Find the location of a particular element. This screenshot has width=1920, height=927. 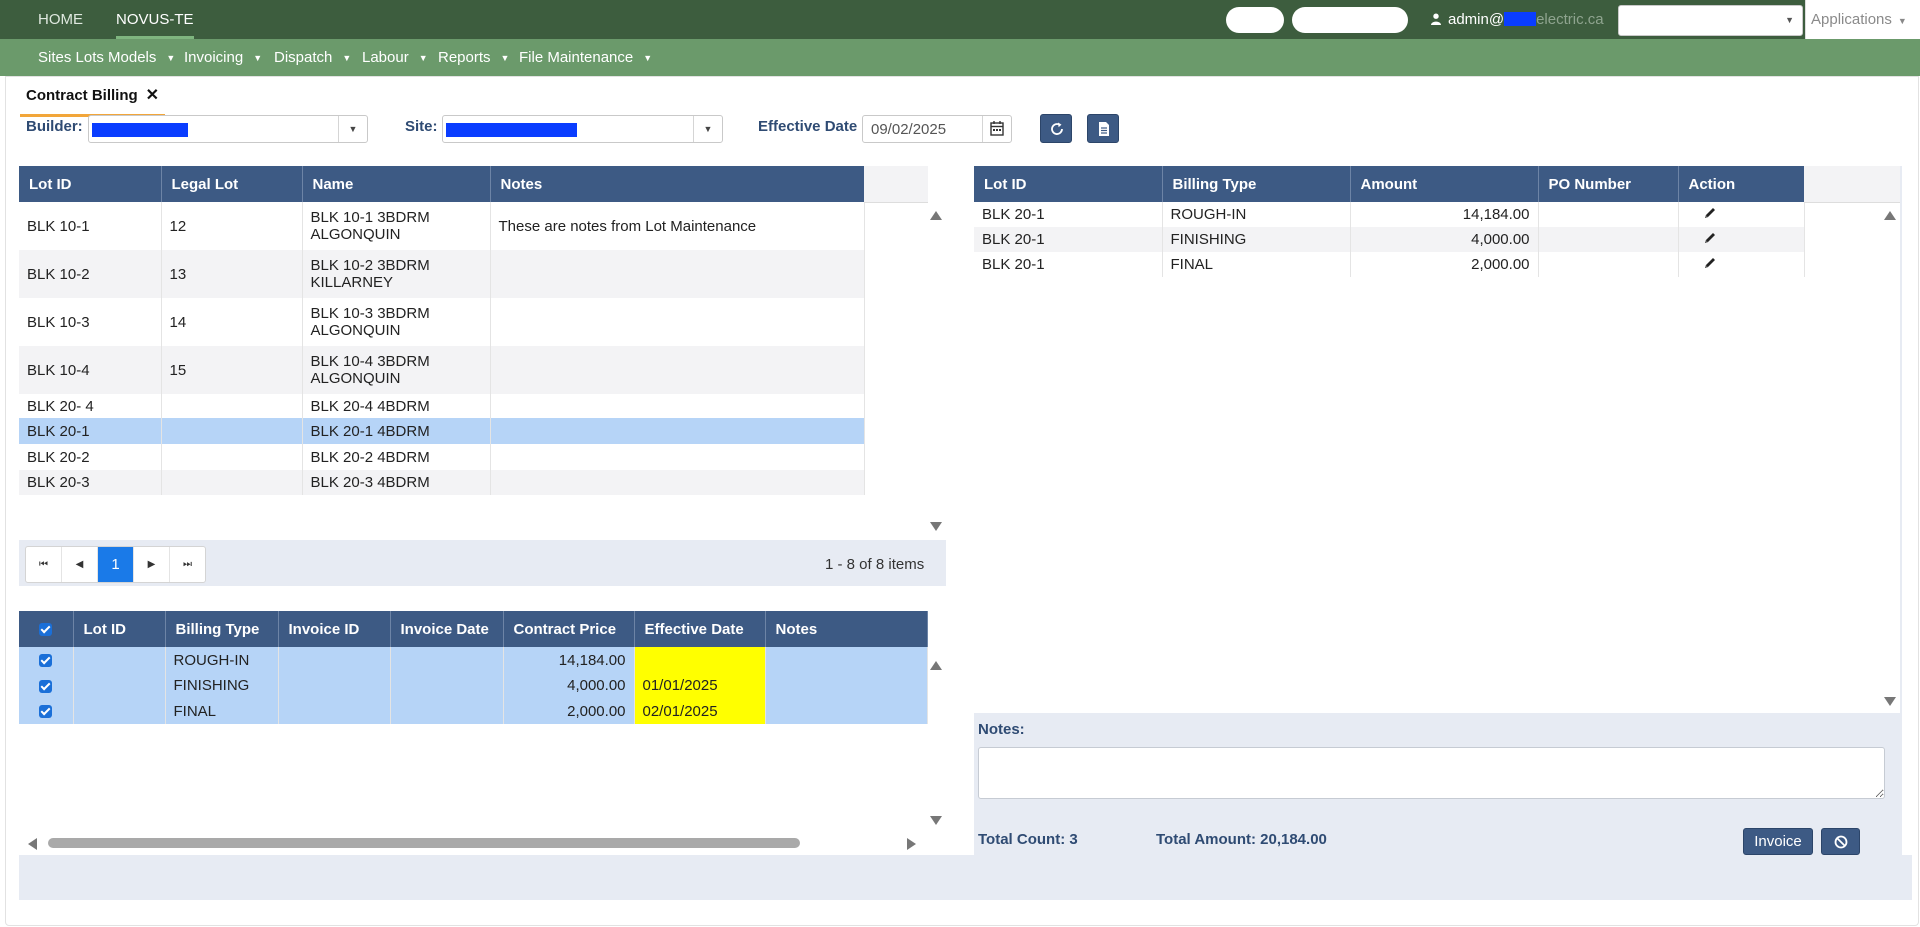

table-row: BLK 10-3 14 BLK 10-3 3BDRM ALGONQUIN is located at coordinates (442, 322).